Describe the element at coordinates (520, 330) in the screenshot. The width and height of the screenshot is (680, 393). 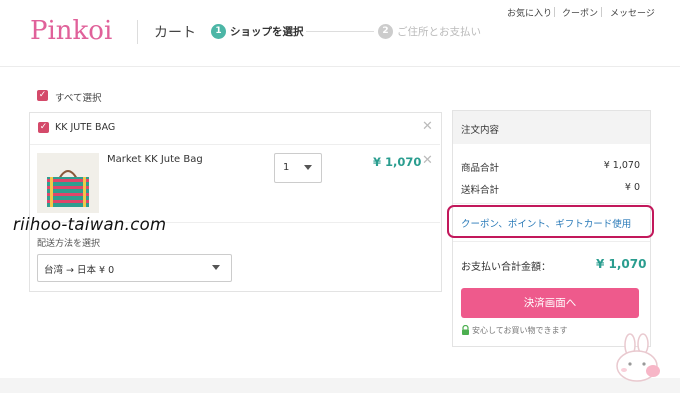
I see `secure-shopping-note: 安心してお買い物できます` at that location.